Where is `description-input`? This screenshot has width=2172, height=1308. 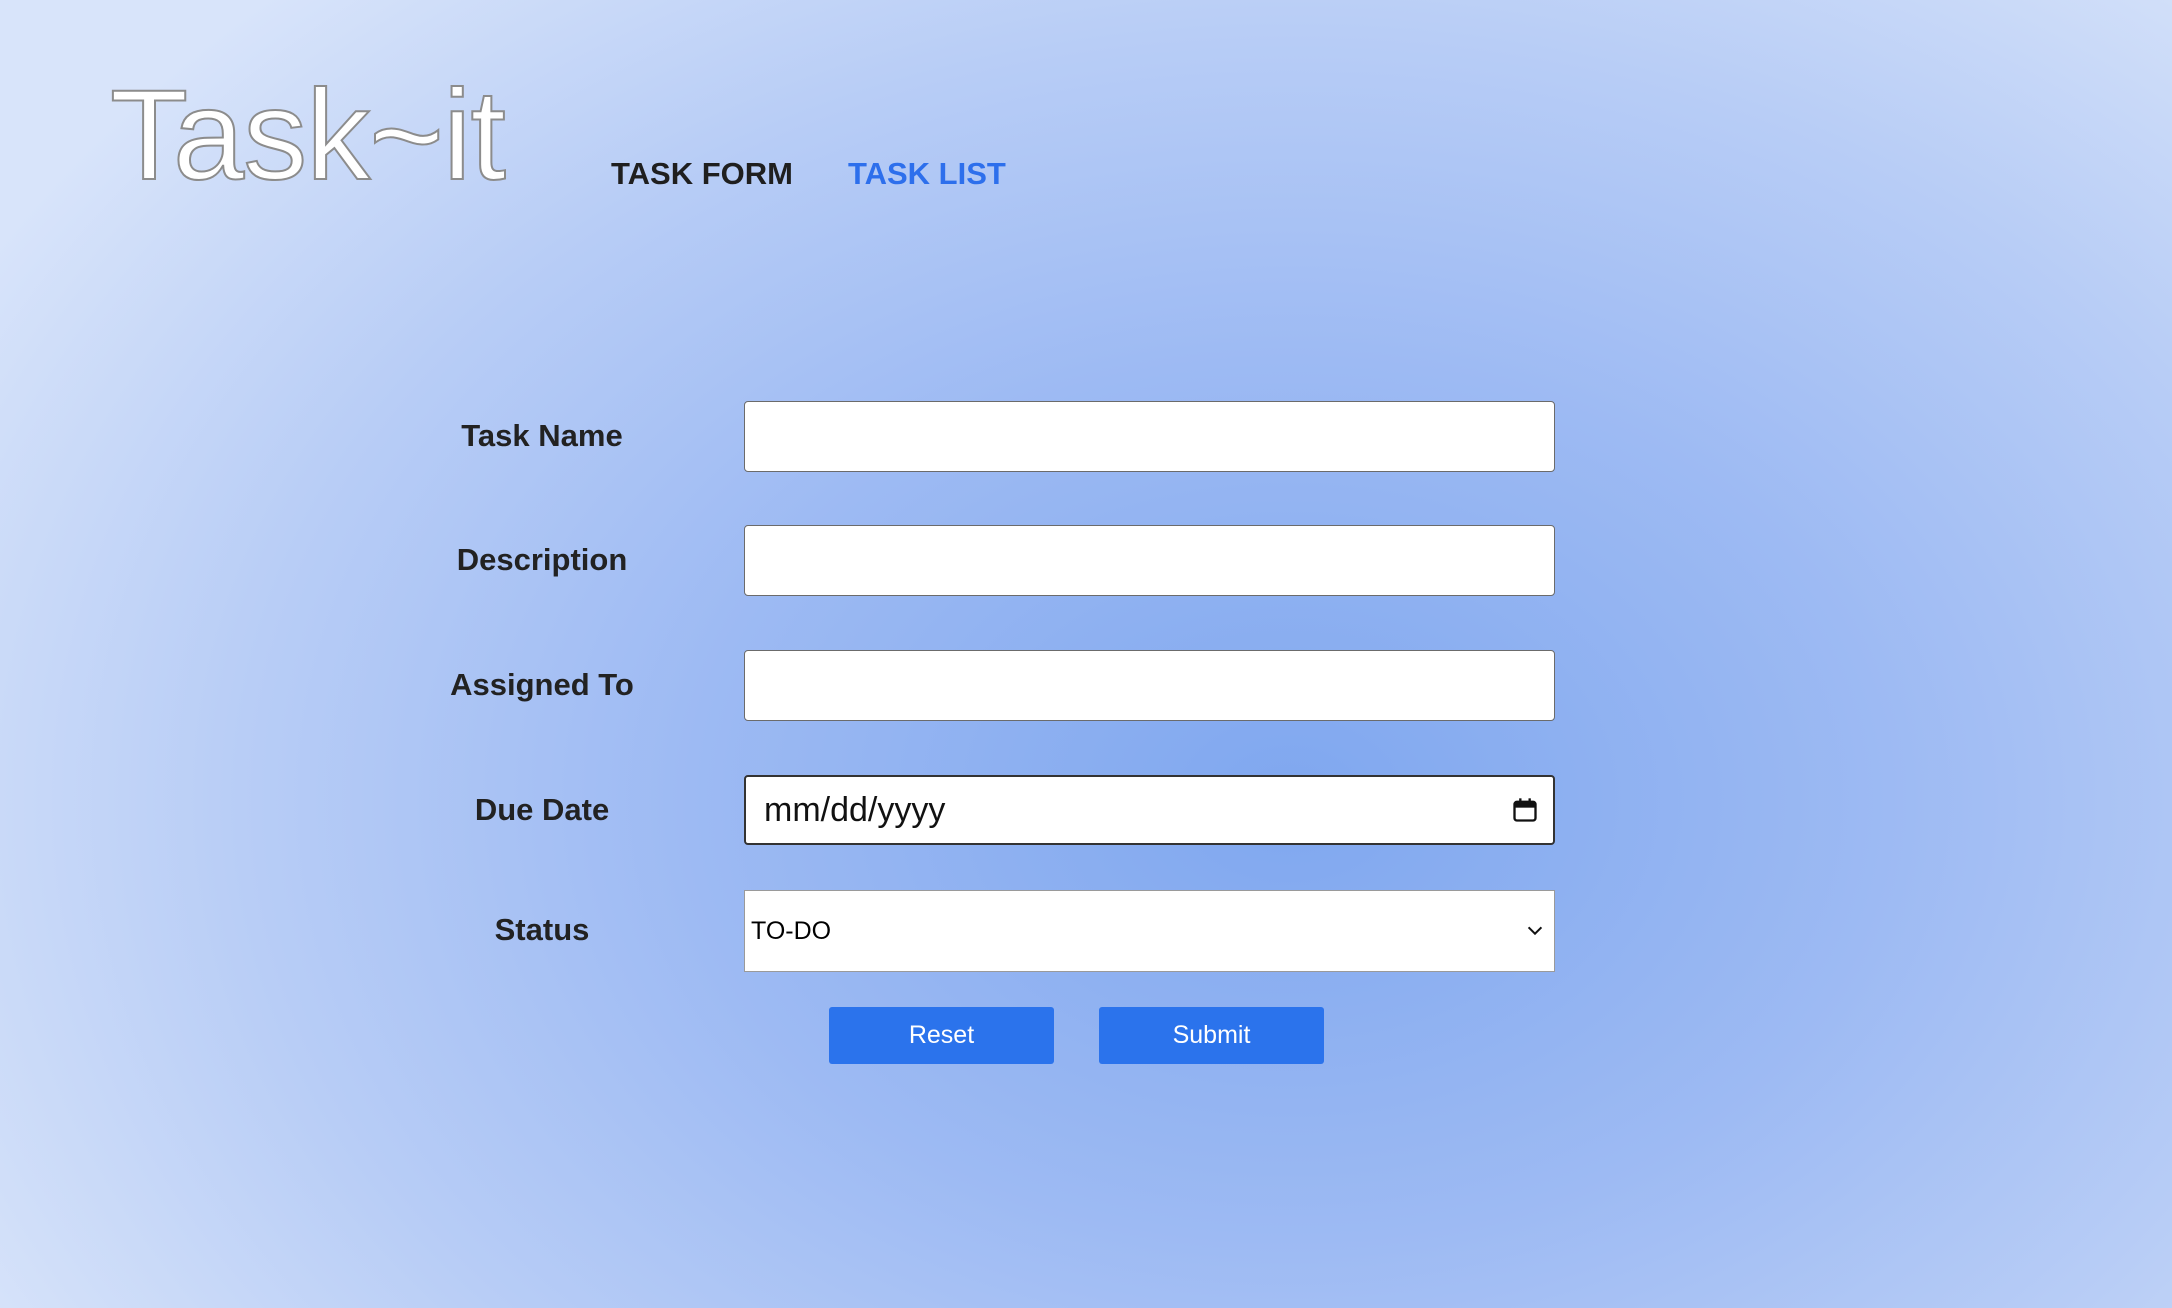 description-input is located at coordinates (1149, 560).